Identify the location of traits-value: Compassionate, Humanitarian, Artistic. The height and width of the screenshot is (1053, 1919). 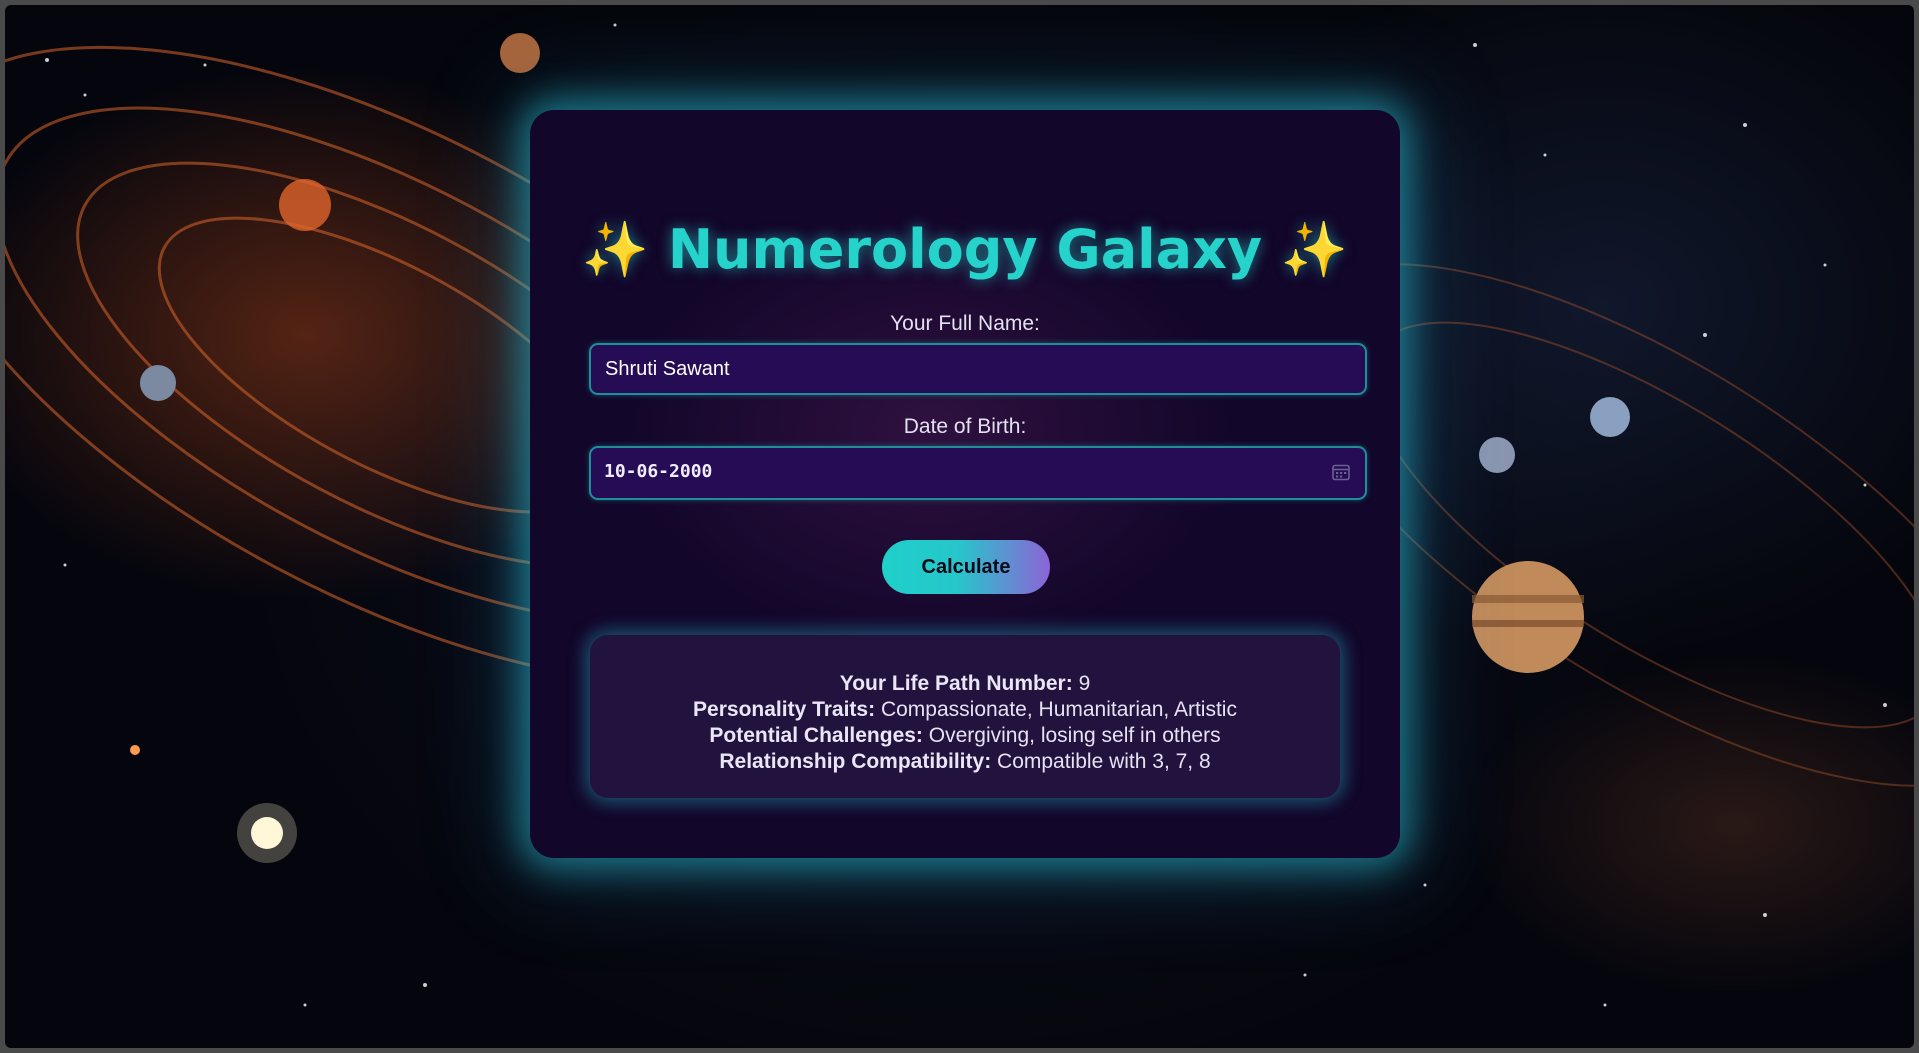
(1058, 709).